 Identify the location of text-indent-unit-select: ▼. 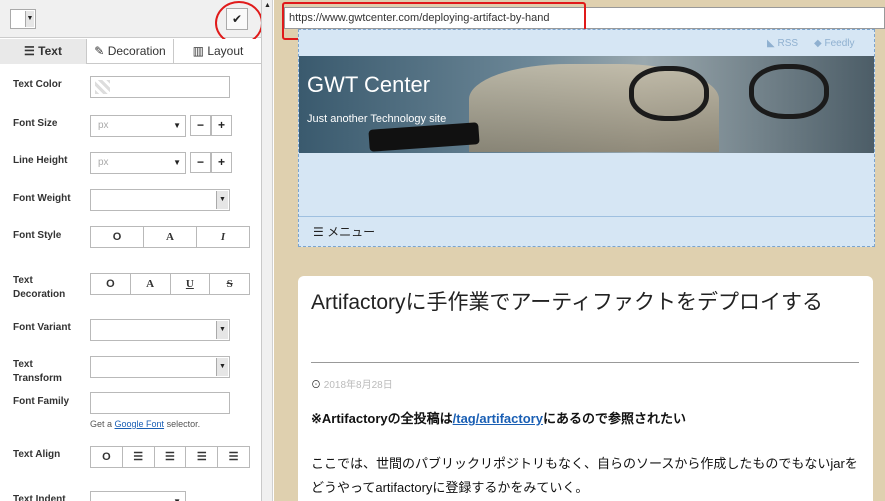
(138, 496).